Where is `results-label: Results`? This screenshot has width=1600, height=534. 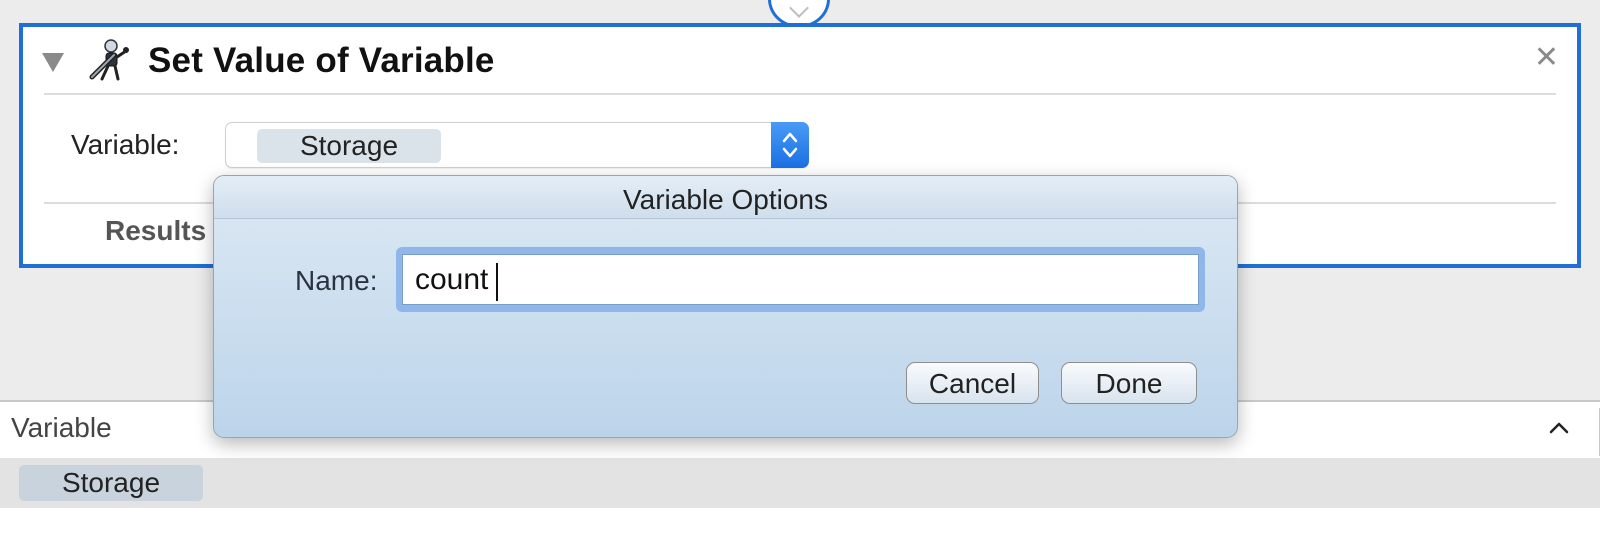 results-label: Results is located at coordinates (155, 231).